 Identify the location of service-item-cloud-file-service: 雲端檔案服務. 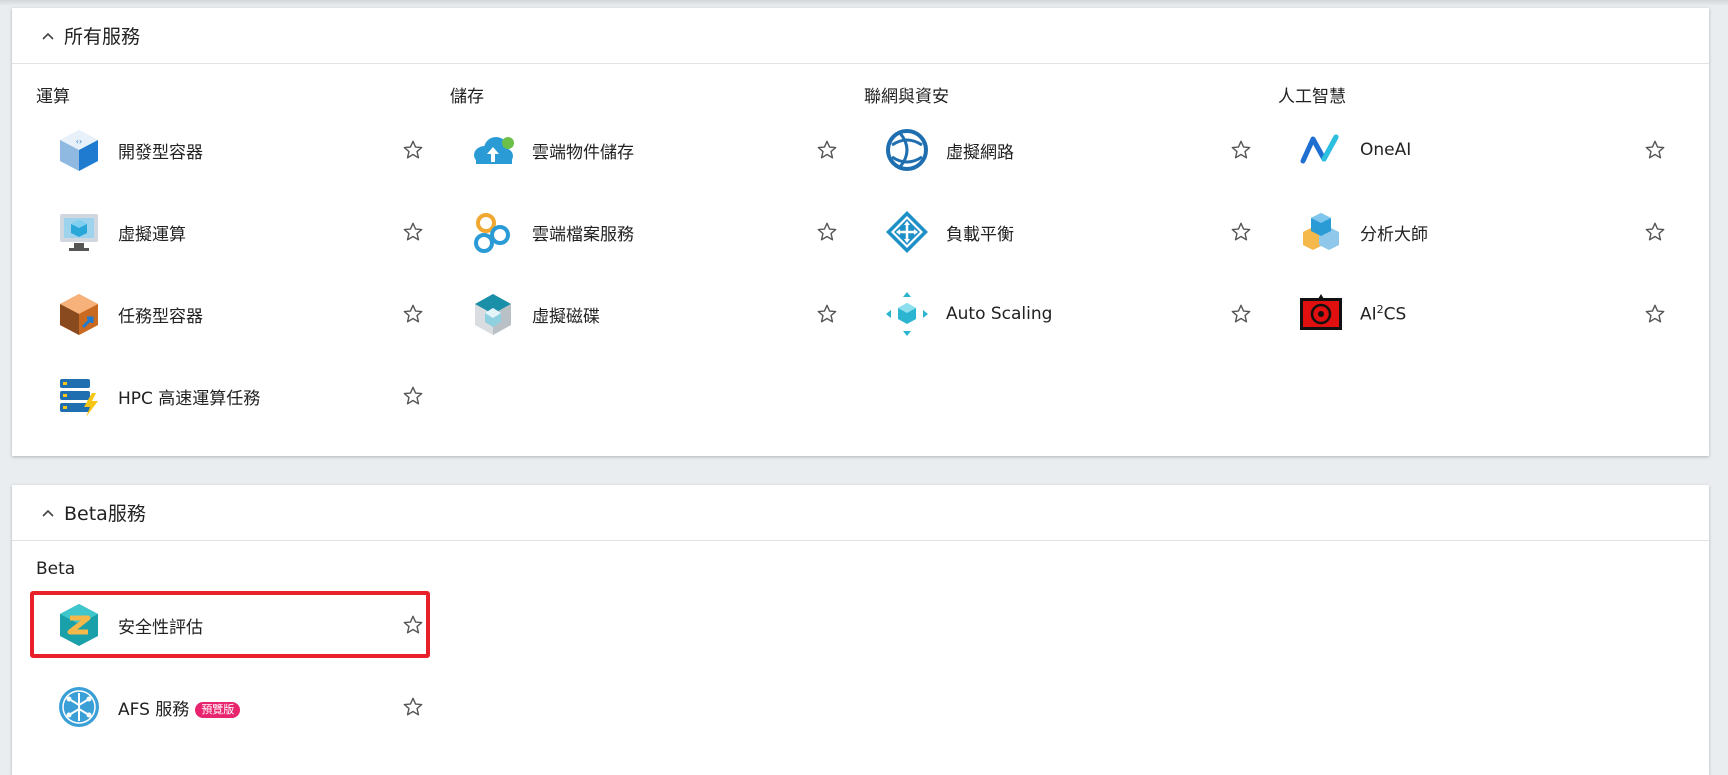
(650, 232).